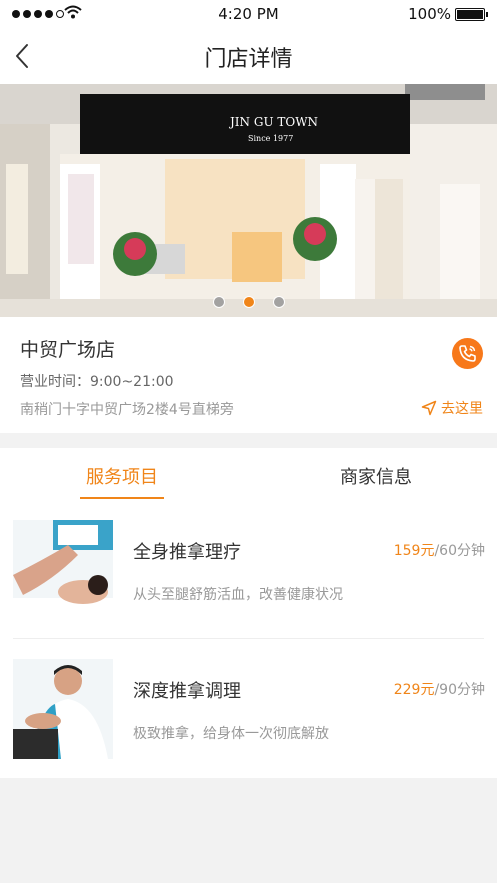  Describe the element at coordinates (122, 498) in the screenshot. I see `active-tab-underline` at that location.